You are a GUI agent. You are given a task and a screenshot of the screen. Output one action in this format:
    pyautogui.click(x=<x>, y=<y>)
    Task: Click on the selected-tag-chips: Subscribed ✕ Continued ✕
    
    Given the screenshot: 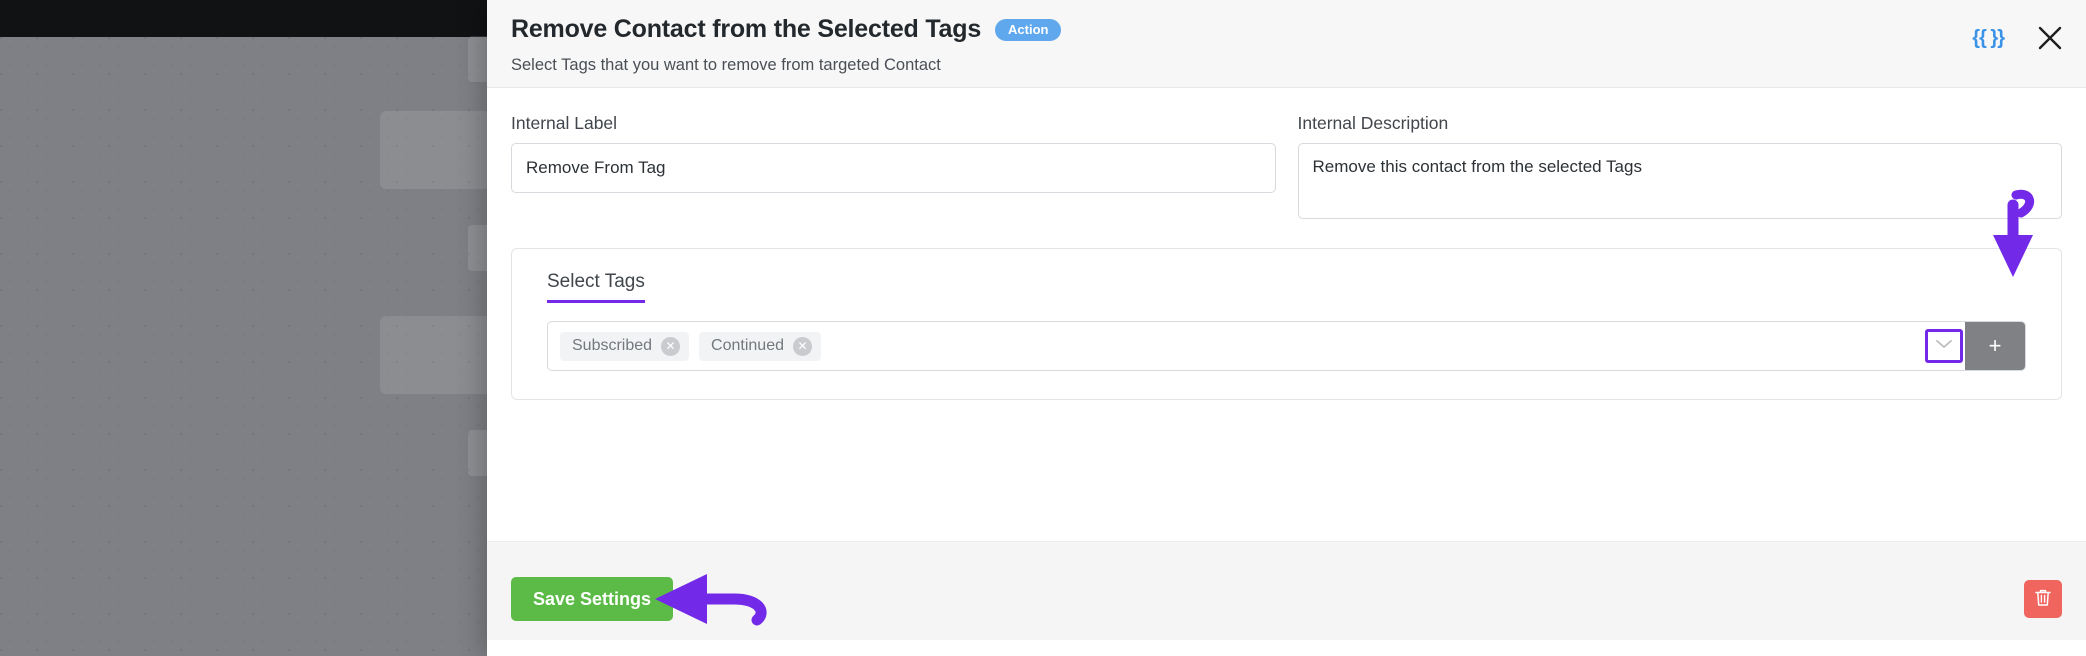 What is the action you would take?
    pyautogui.click(x=1236, y=346)
    